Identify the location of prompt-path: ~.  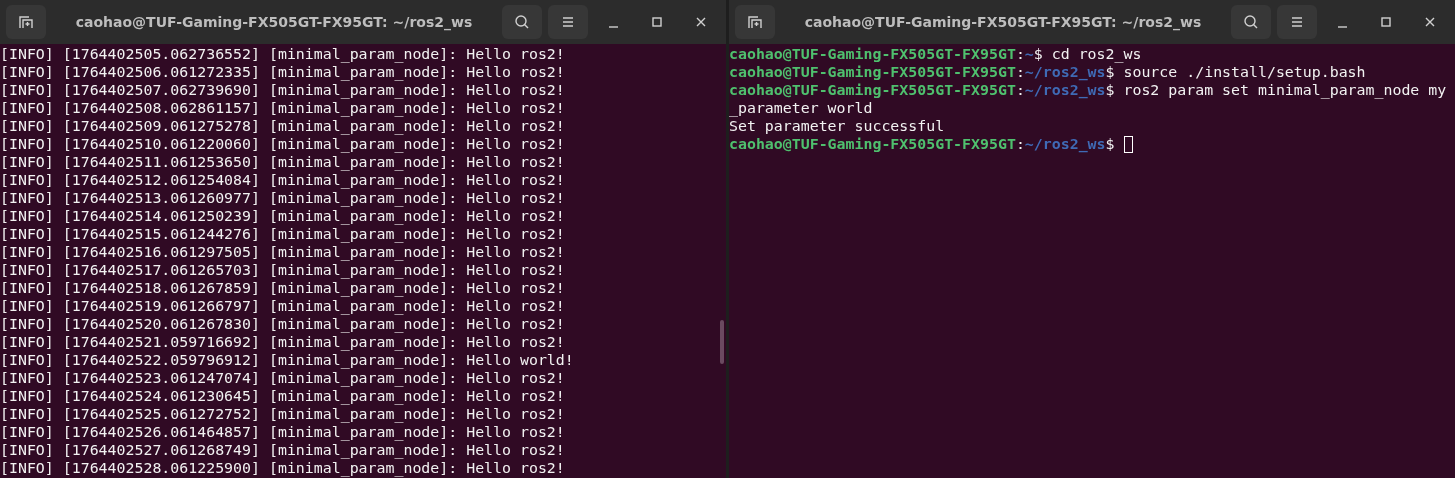
(1029, 54).